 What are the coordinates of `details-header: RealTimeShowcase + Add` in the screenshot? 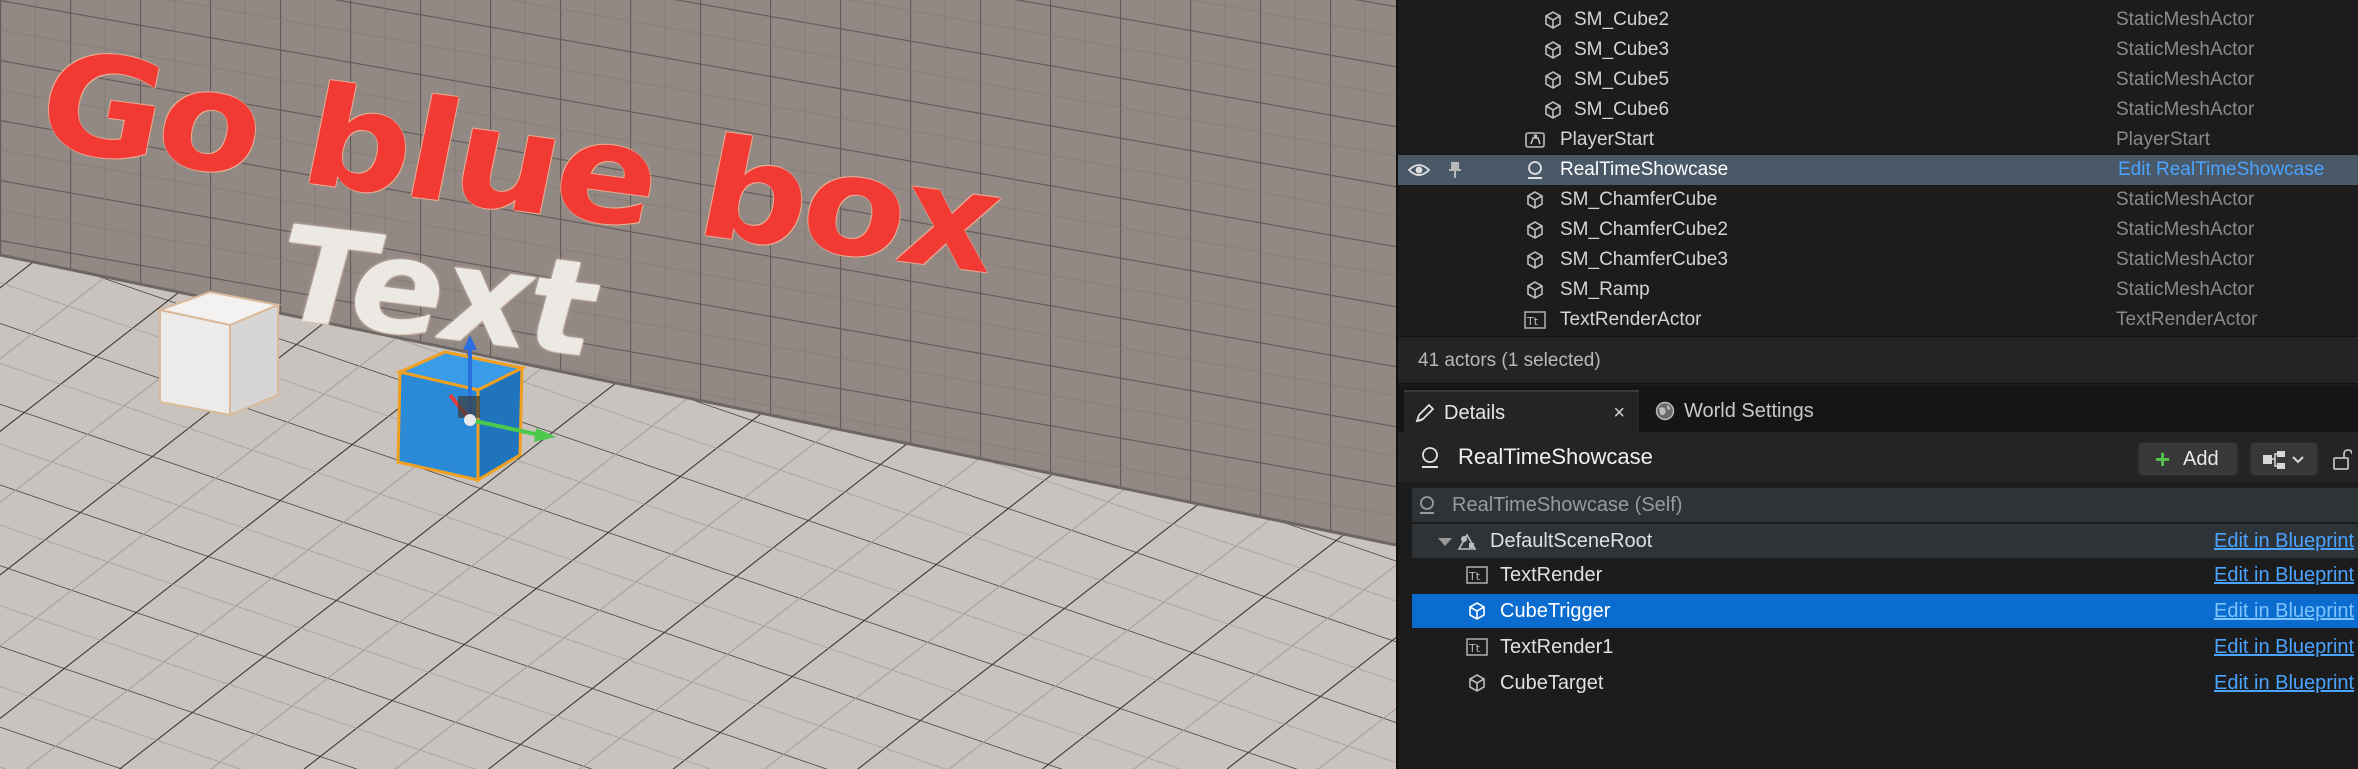 It's located at (1878, 457).